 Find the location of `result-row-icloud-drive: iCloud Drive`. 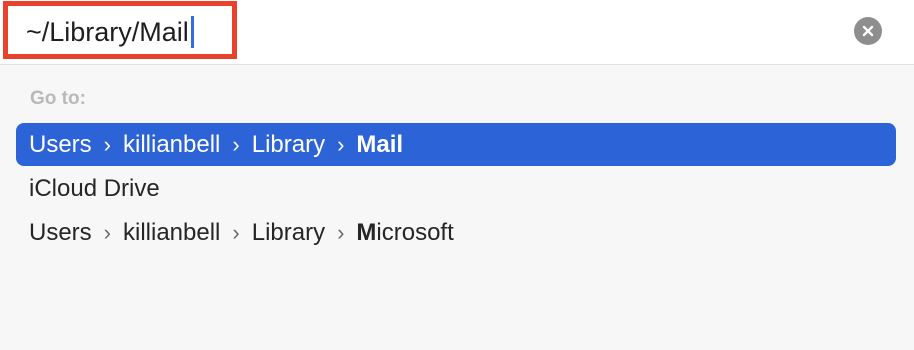

result-row-icloud-drive: iCloud Drive is located at coordinates (456, 188).